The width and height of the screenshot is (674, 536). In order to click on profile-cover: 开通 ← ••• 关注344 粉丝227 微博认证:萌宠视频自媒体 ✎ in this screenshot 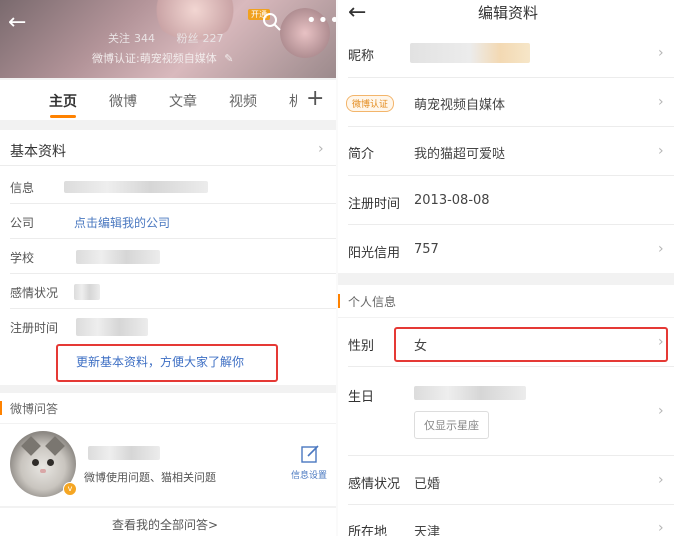, I will do `click(168, 39)`.